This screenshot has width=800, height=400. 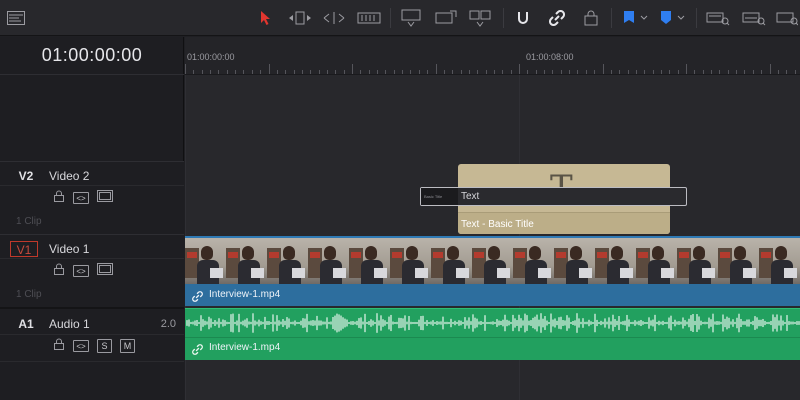 I want to click on track-name-a1: Audio 1, so click(x=69, y=324).